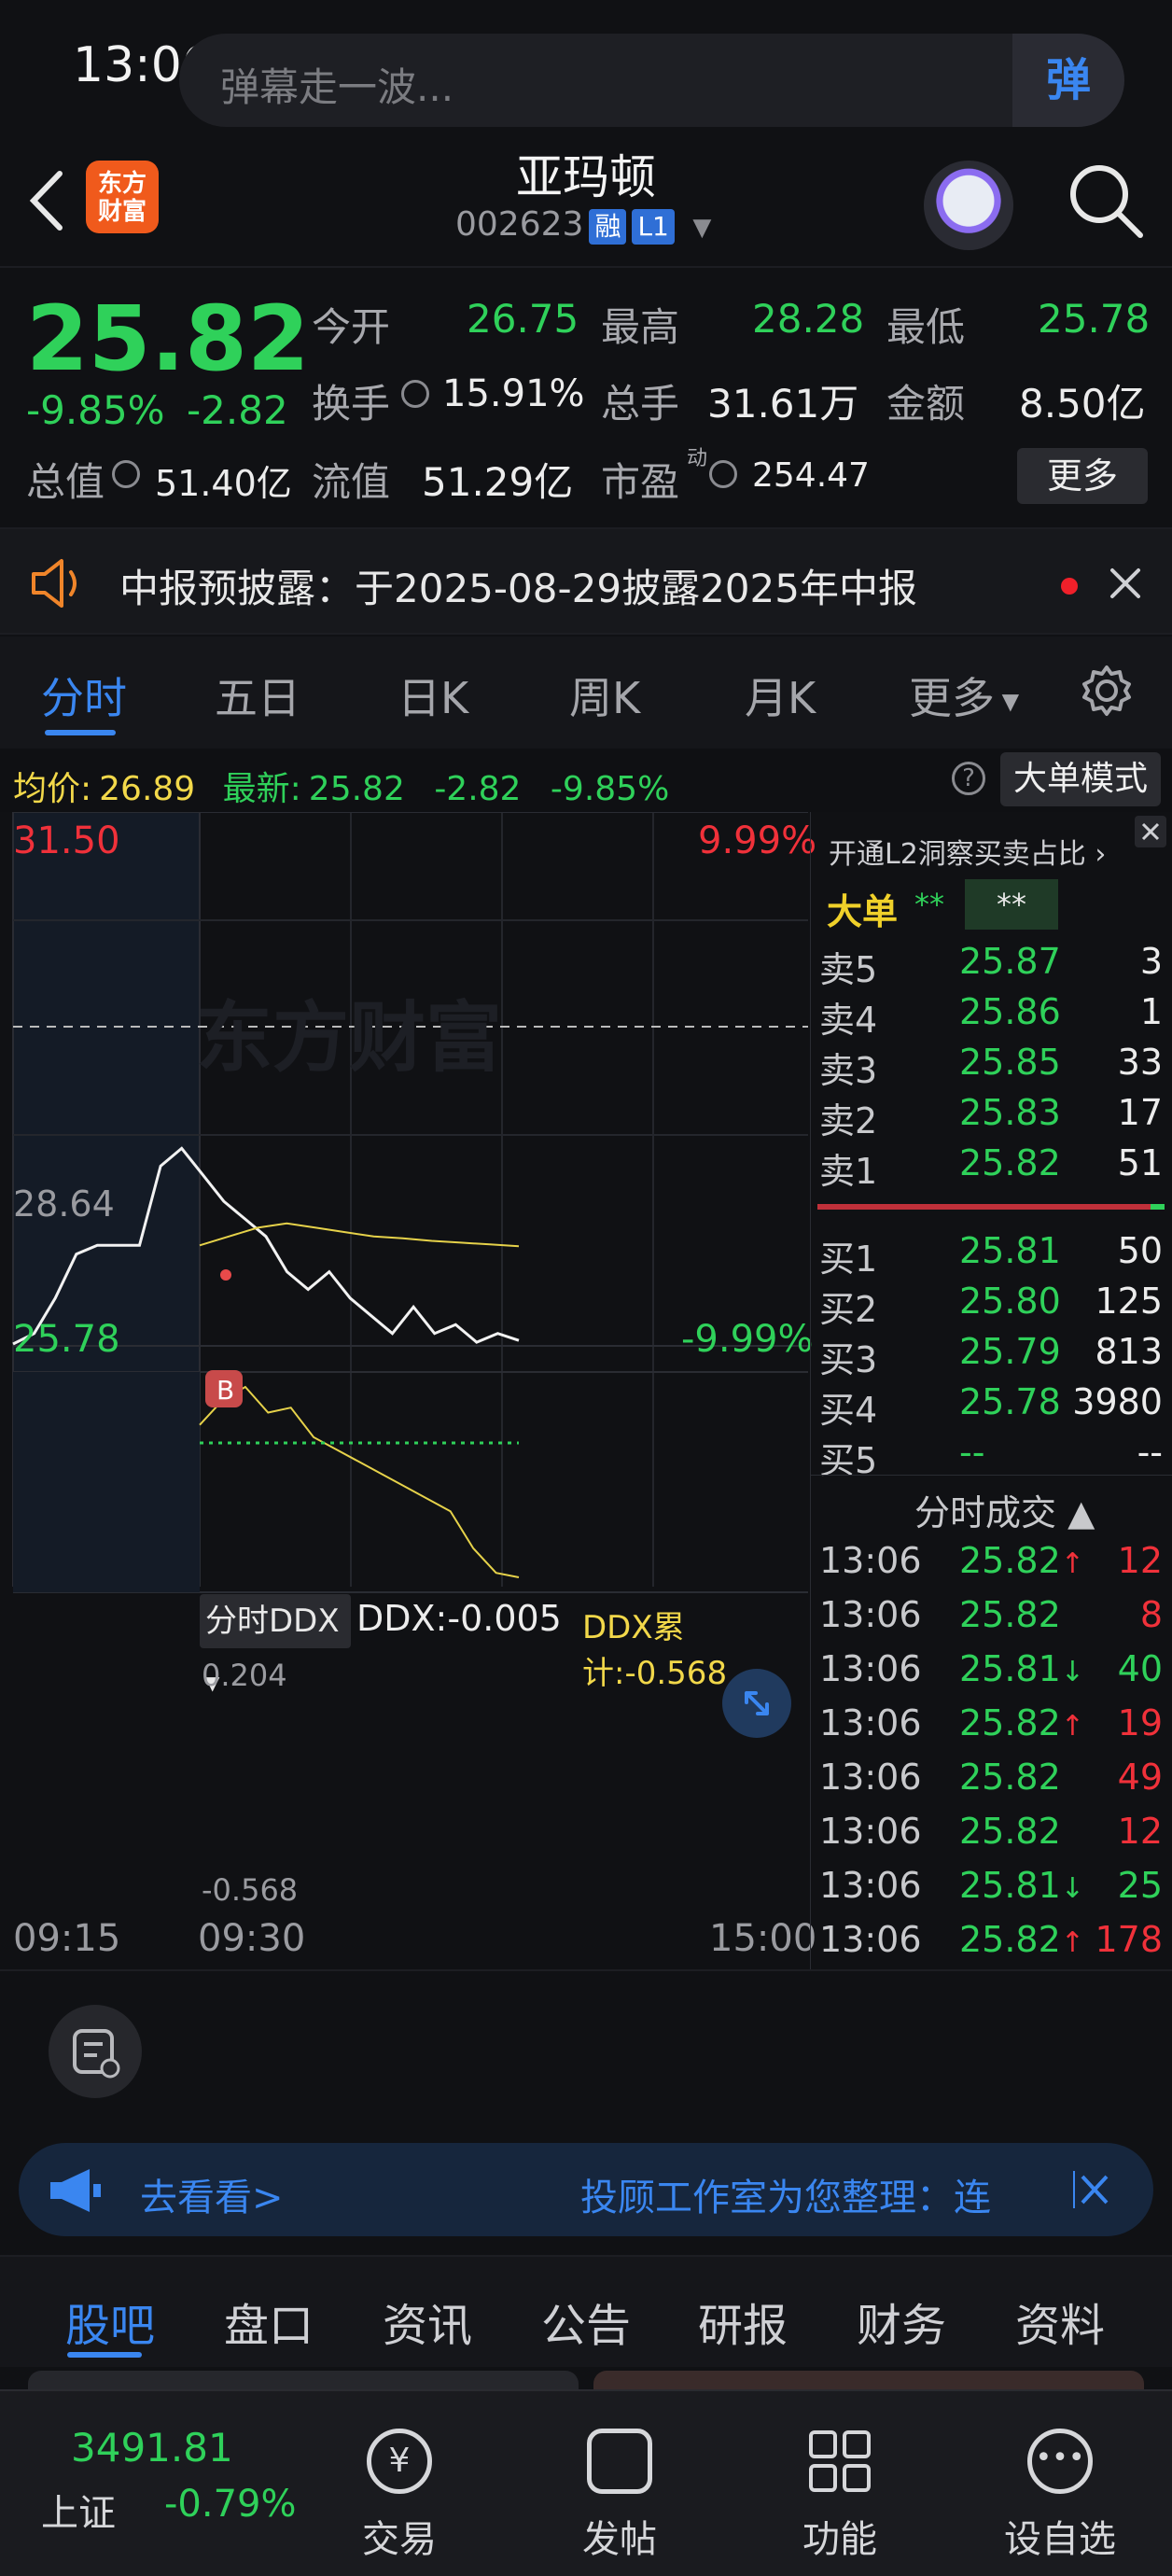  I want to click on amount-value: 8.50亿, so click(1082, 404).